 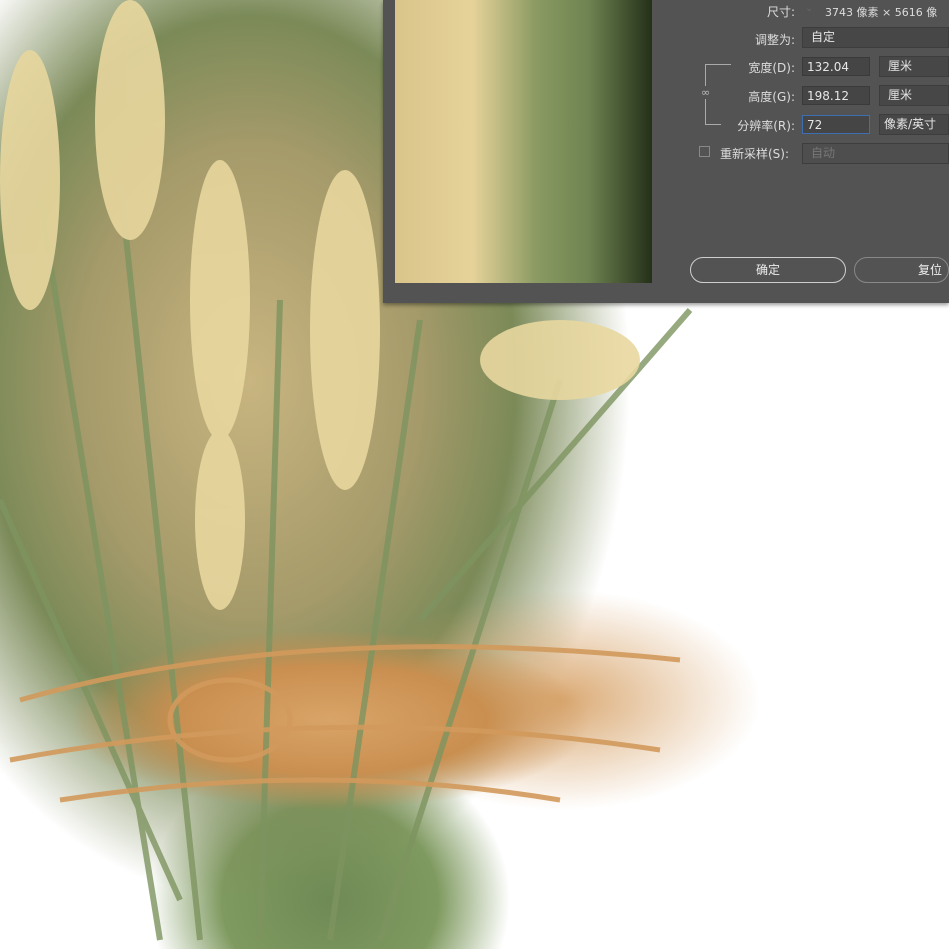 What do you see at coordinates (766, 126) in the screenshot?
I see `resolution-label: 分辨率(R):` at bounding box center [766, 126].